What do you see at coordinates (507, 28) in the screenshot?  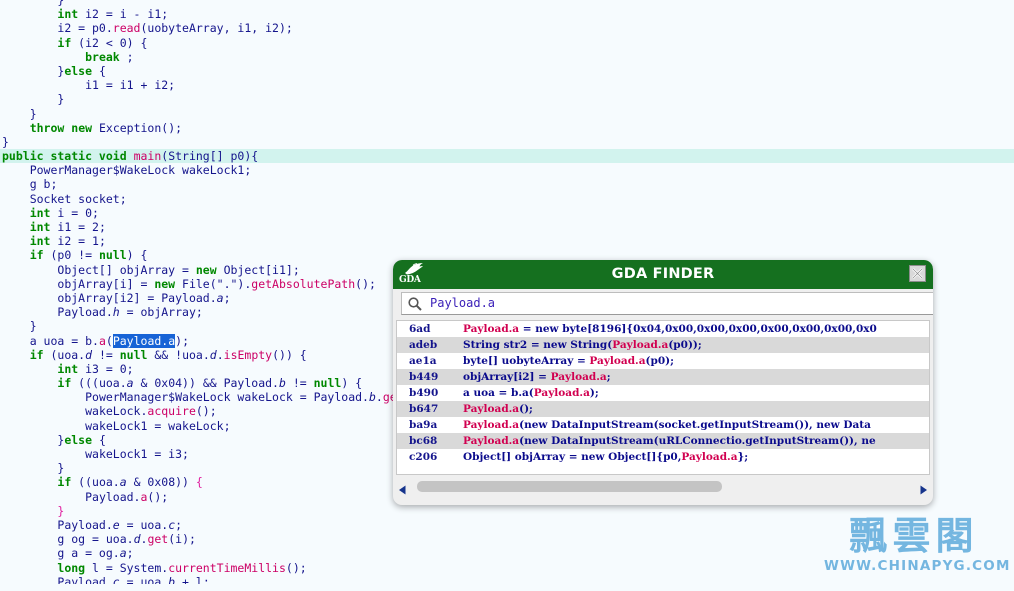 I see `code-line: i2 = p0.read(uobyteArray, i1, i2);` at bounding box center [507, 28].